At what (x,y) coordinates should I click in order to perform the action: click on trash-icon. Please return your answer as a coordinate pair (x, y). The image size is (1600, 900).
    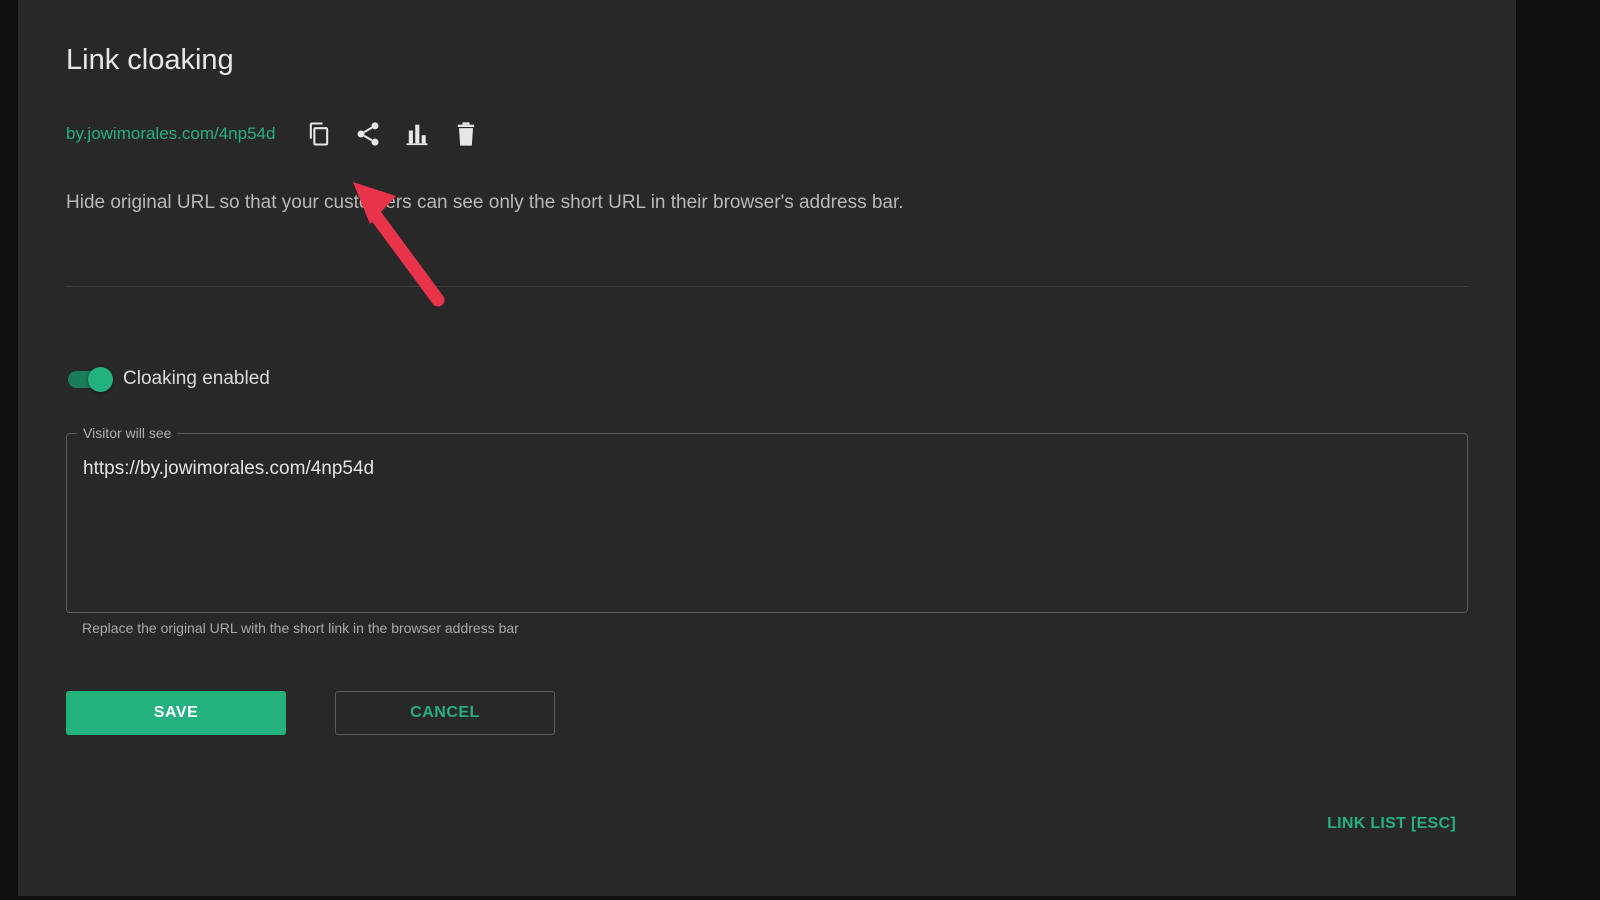
    Looking at the image, I should click on (465, 133).